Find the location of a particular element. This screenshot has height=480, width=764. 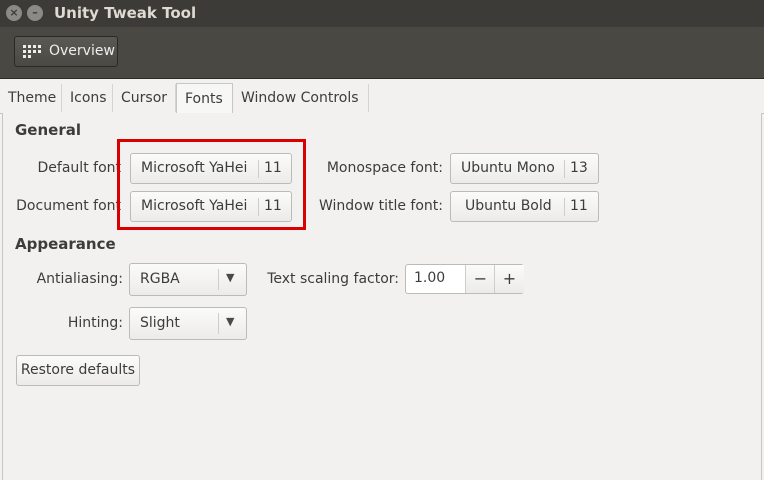

monospace-font-name: Ubuntu Mono is located at coordinates (508, 168).